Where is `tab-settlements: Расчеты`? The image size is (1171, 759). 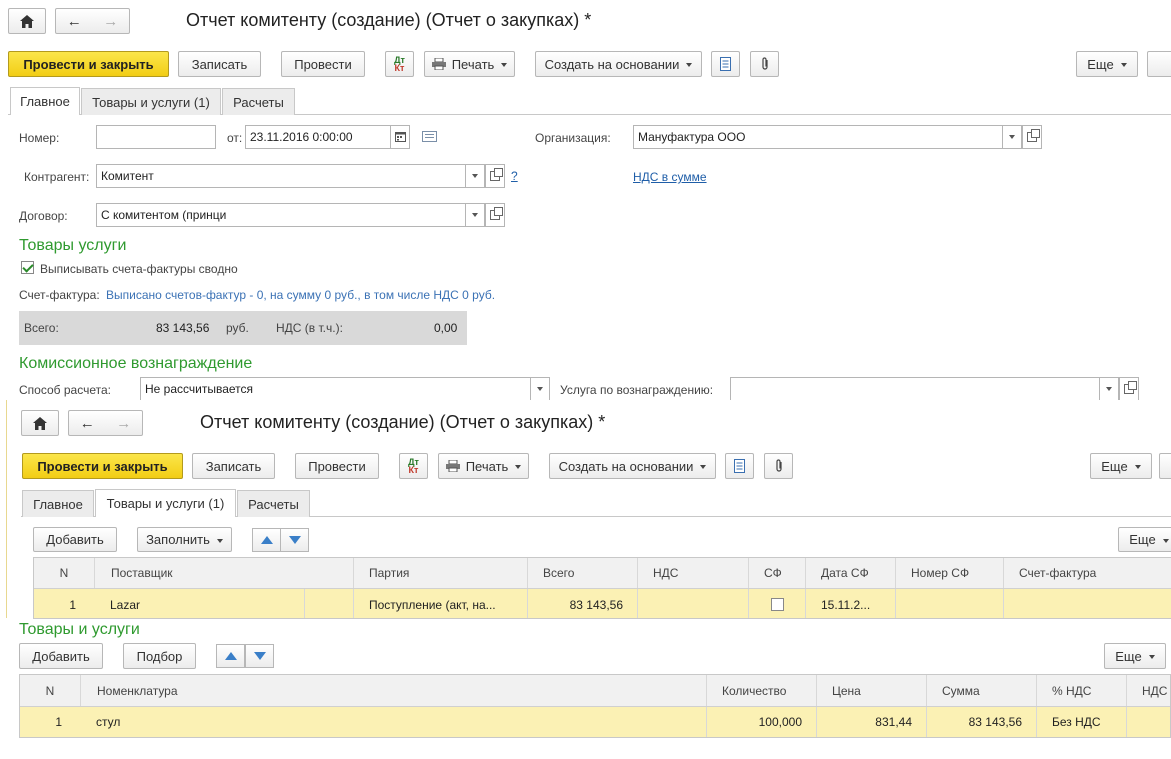
tab-settlements: Расчеты is located at coordinates (258, 101).